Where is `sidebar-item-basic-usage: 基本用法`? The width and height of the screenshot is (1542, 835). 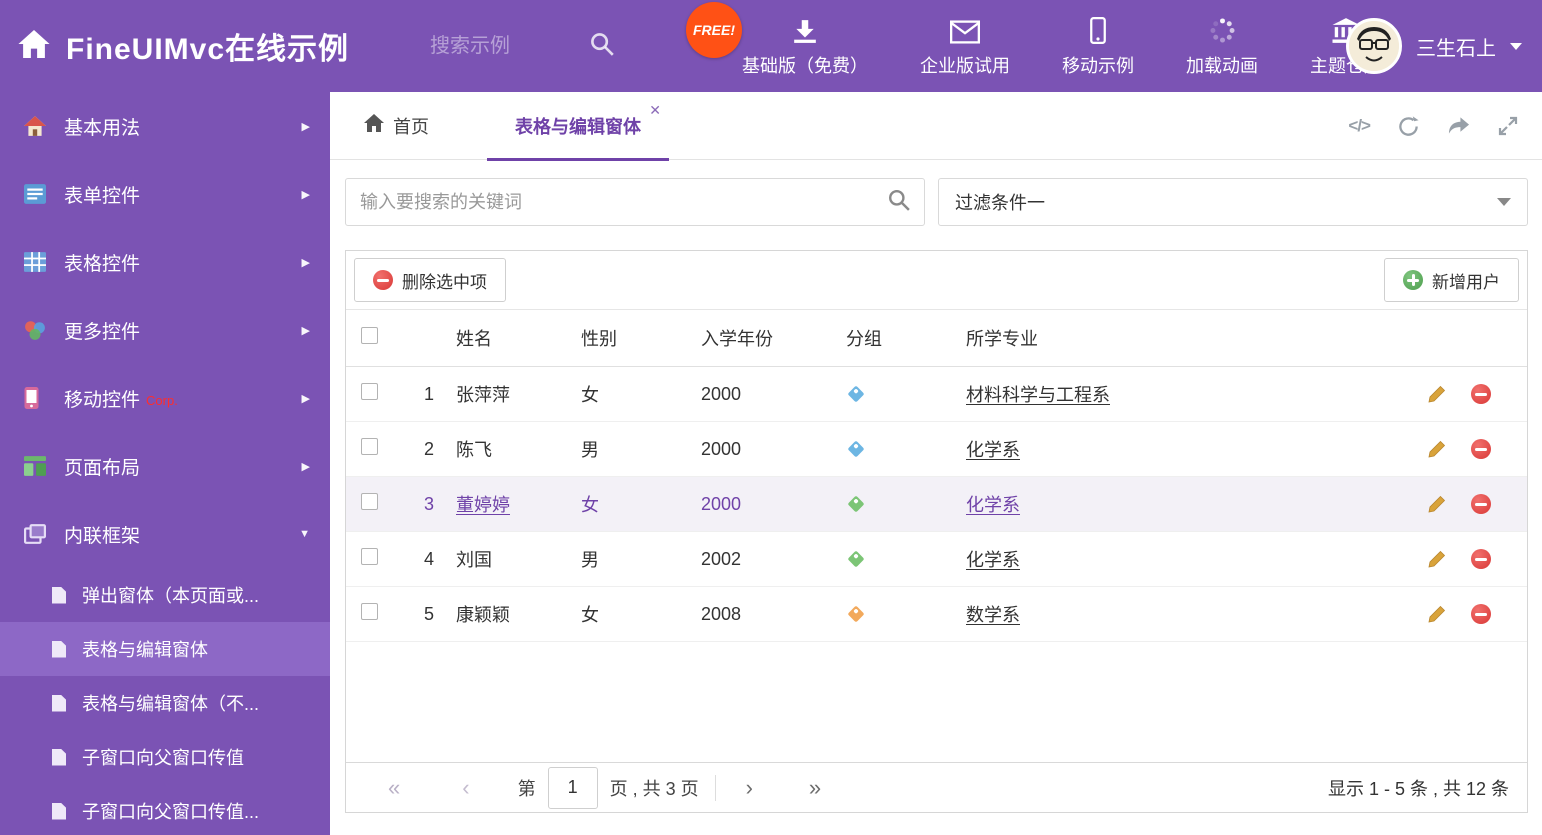 sidebar-item-basic-usage: 基本用法 is located at coordinates (165, 126).